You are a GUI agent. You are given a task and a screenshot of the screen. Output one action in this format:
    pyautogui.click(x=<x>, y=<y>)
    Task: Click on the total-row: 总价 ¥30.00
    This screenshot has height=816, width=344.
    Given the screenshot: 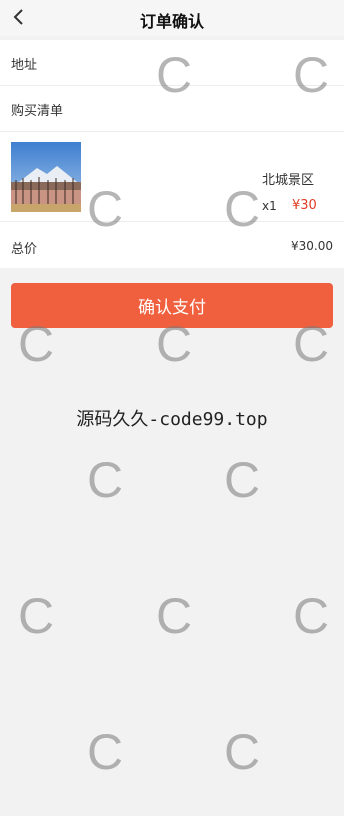 What is the action you would take?
    pyautogui.click(x=172, y=245)
    